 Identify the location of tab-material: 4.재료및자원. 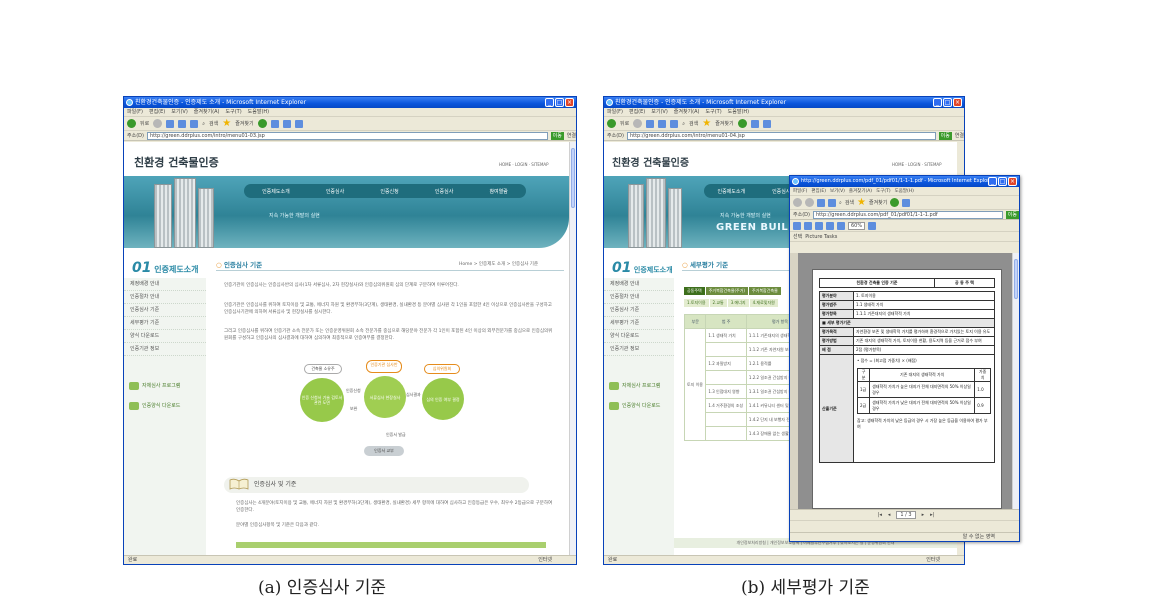
(763, 303).